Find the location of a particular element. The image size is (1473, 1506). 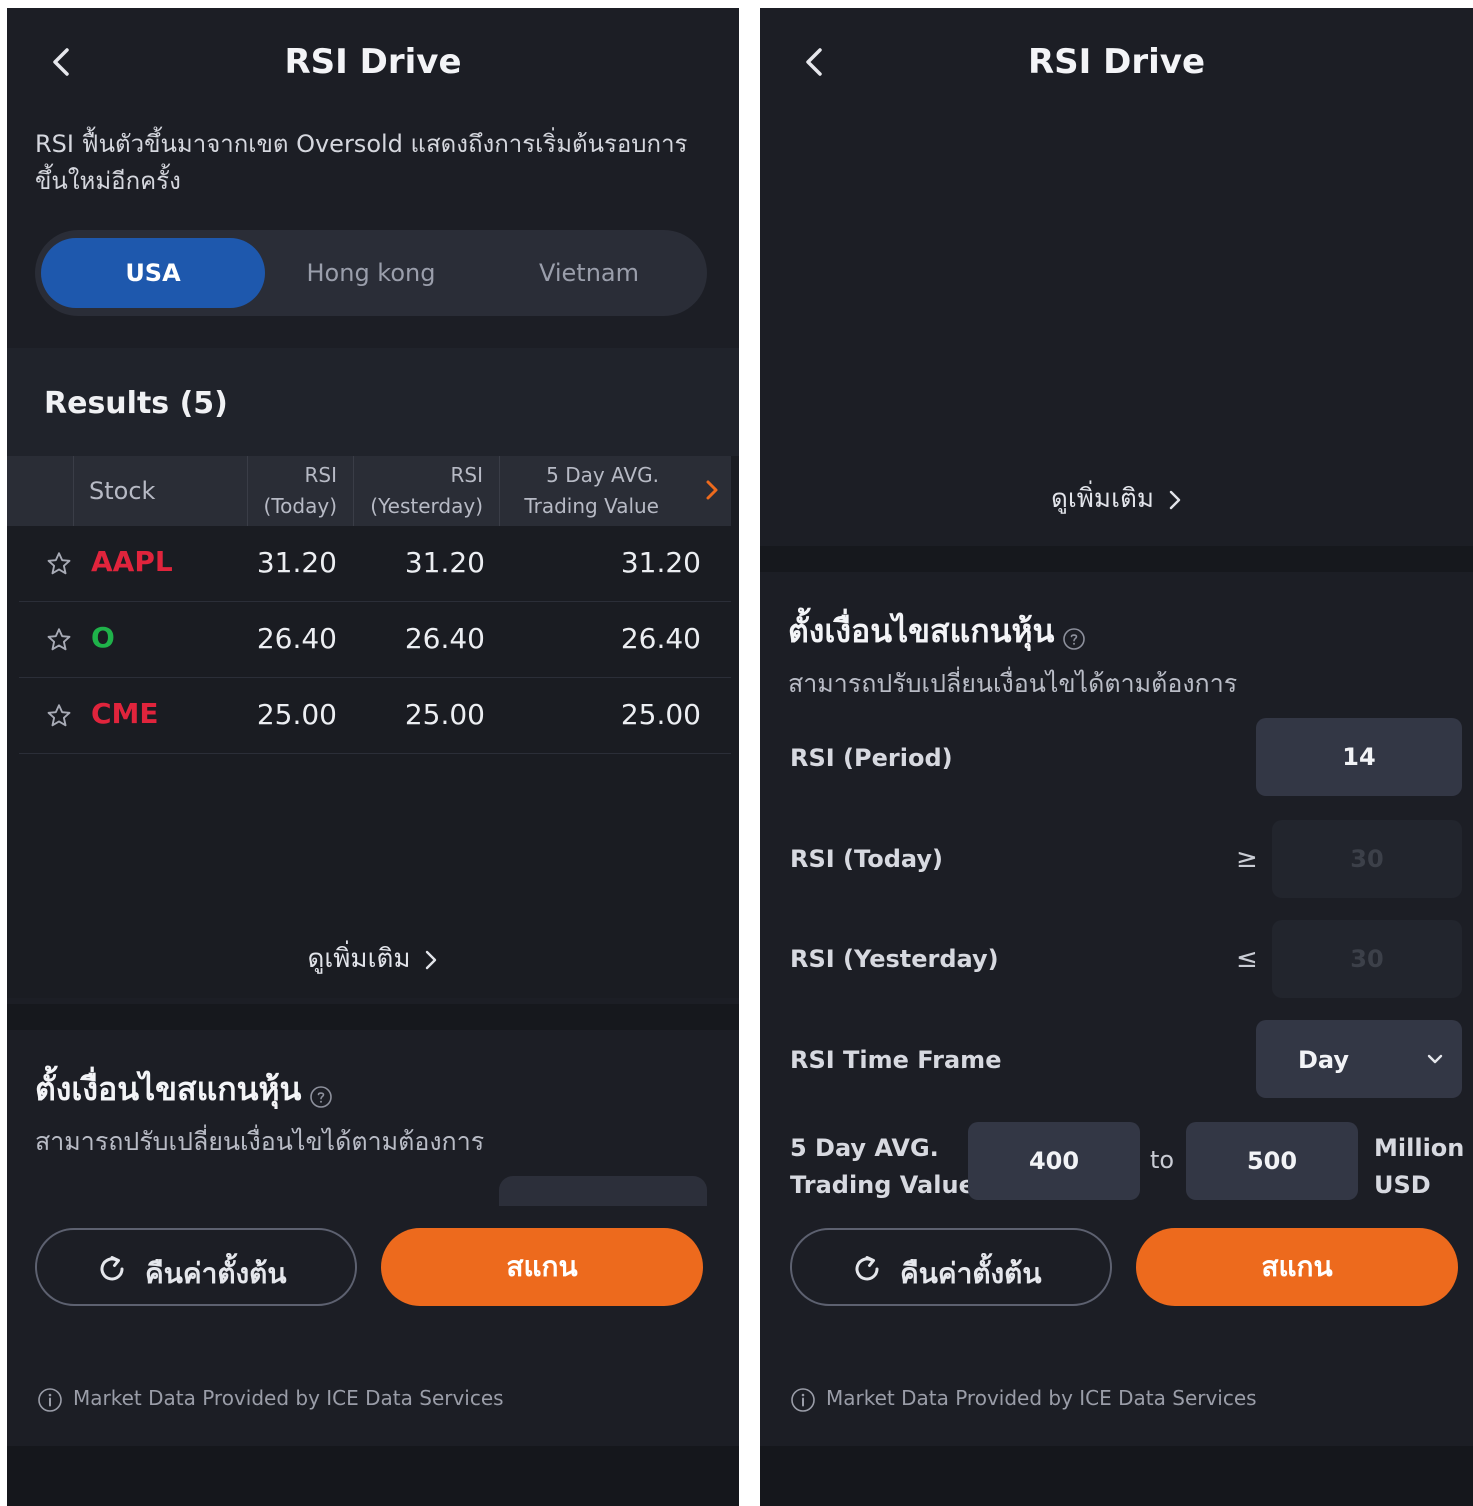

unit-line: Million is located at coordinates (1419, 1148).